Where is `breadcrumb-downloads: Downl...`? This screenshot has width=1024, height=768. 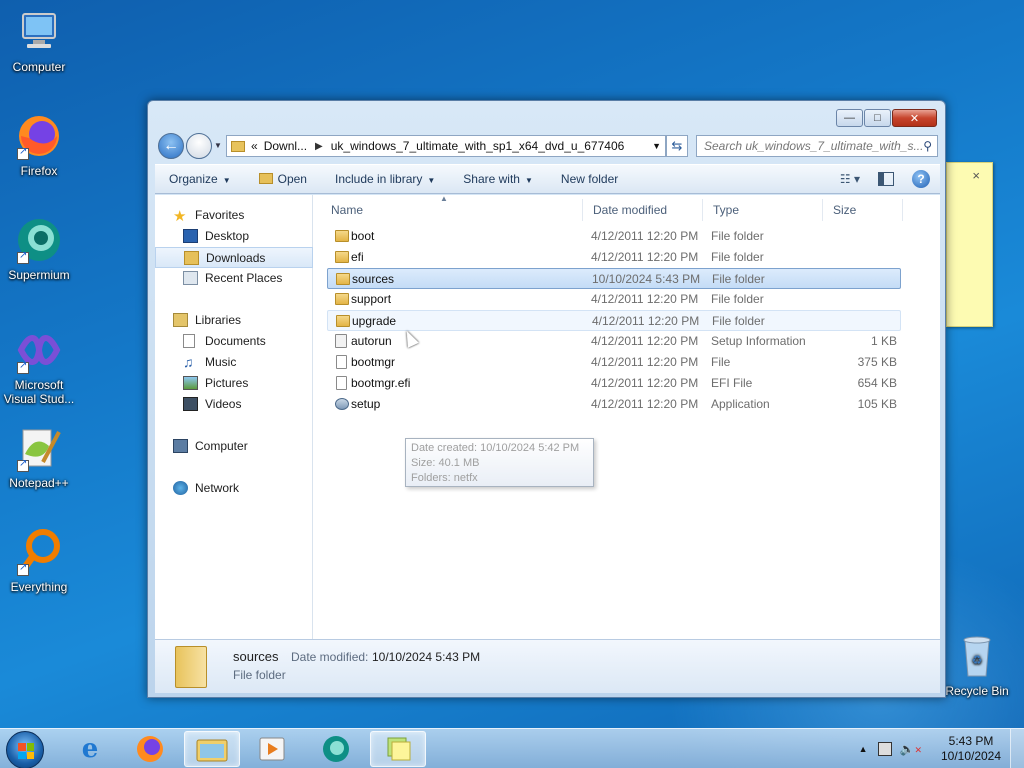 breadcrumb-downloads: Downl... is located at coordinates (285, 146).